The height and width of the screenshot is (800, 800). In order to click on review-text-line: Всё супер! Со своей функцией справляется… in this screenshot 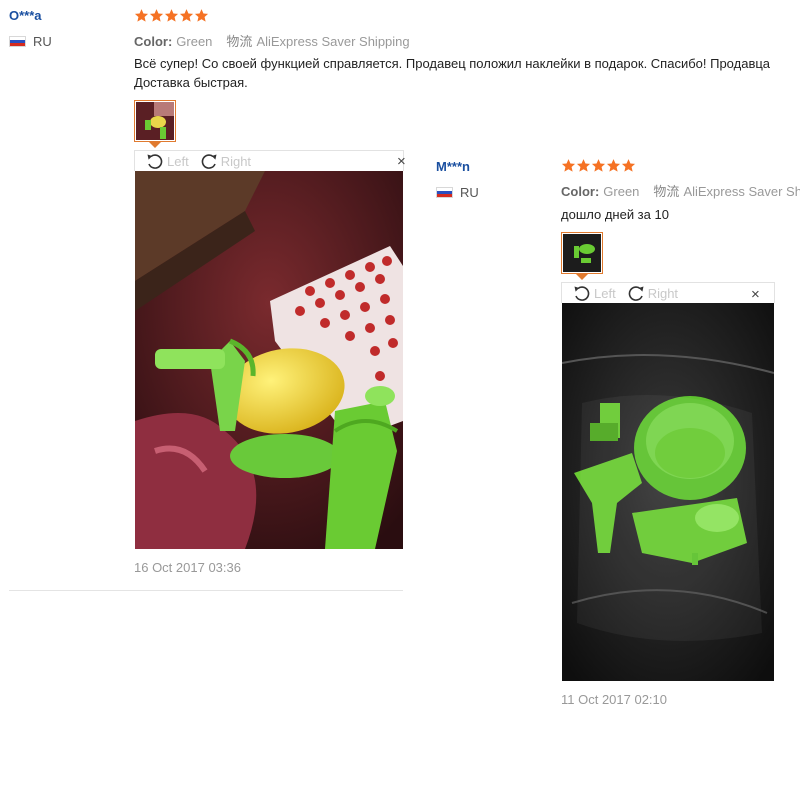, I will do `click(452, 63)`.